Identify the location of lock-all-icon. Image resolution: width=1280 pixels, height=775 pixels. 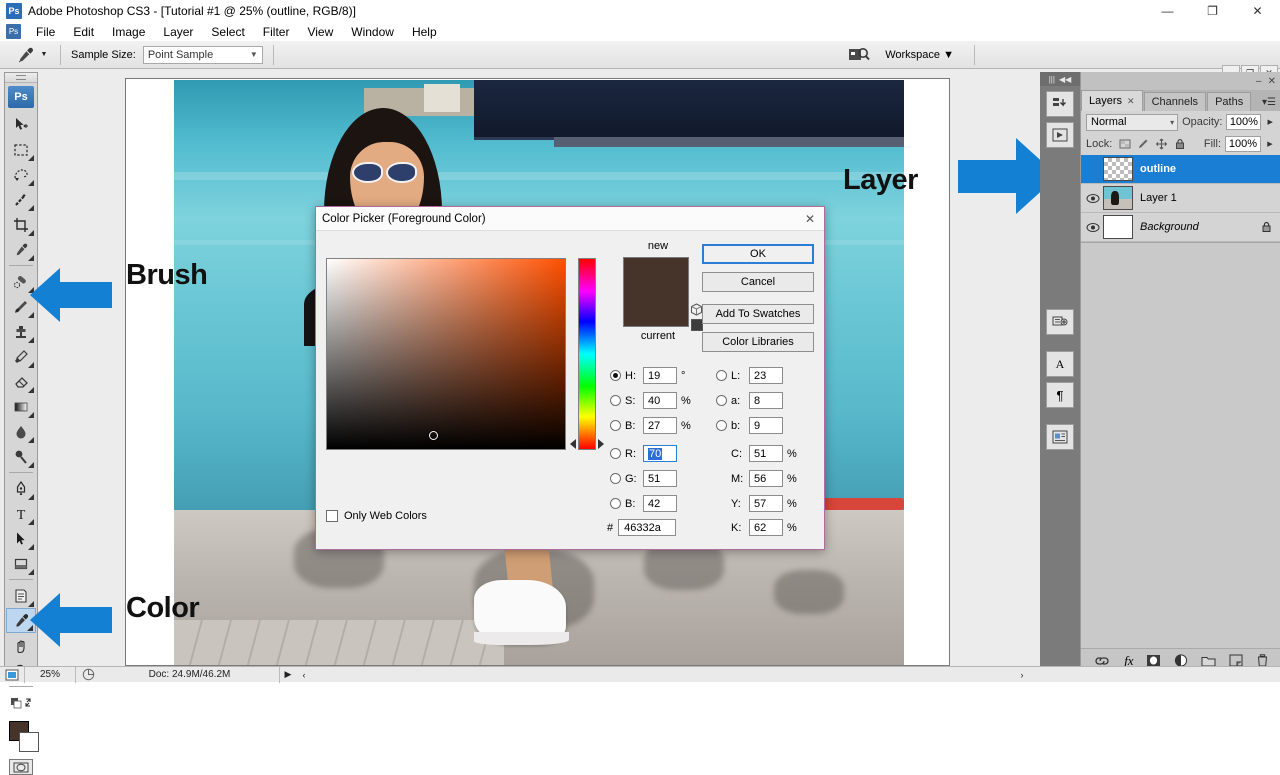
(1180, 144).